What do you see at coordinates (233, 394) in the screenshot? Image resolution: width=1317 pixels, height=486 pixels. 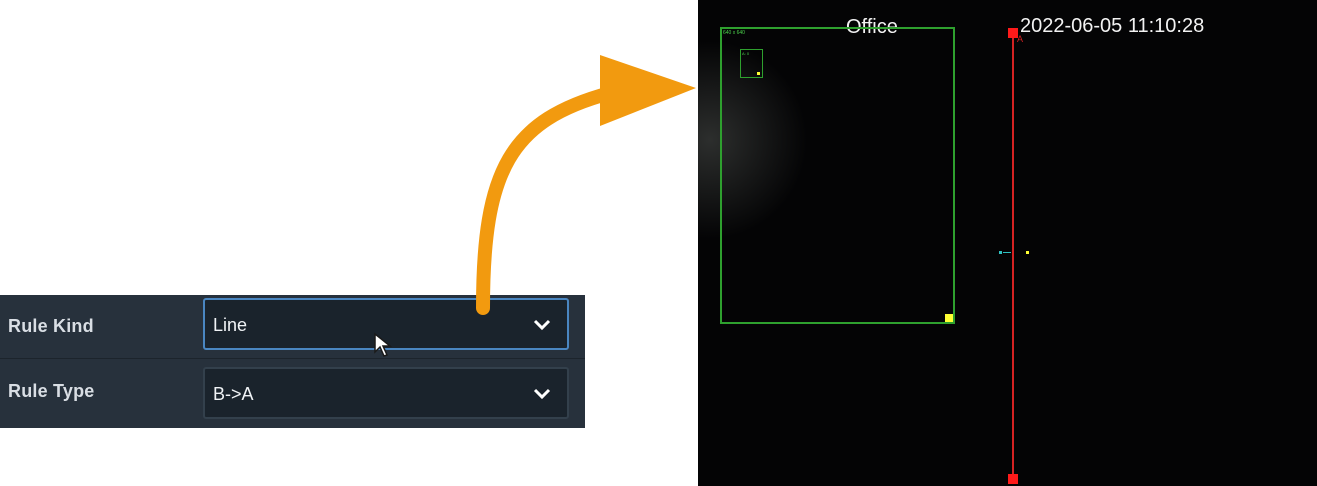 I see `rule-type-value: B->A` at bounding box center [233, 394].